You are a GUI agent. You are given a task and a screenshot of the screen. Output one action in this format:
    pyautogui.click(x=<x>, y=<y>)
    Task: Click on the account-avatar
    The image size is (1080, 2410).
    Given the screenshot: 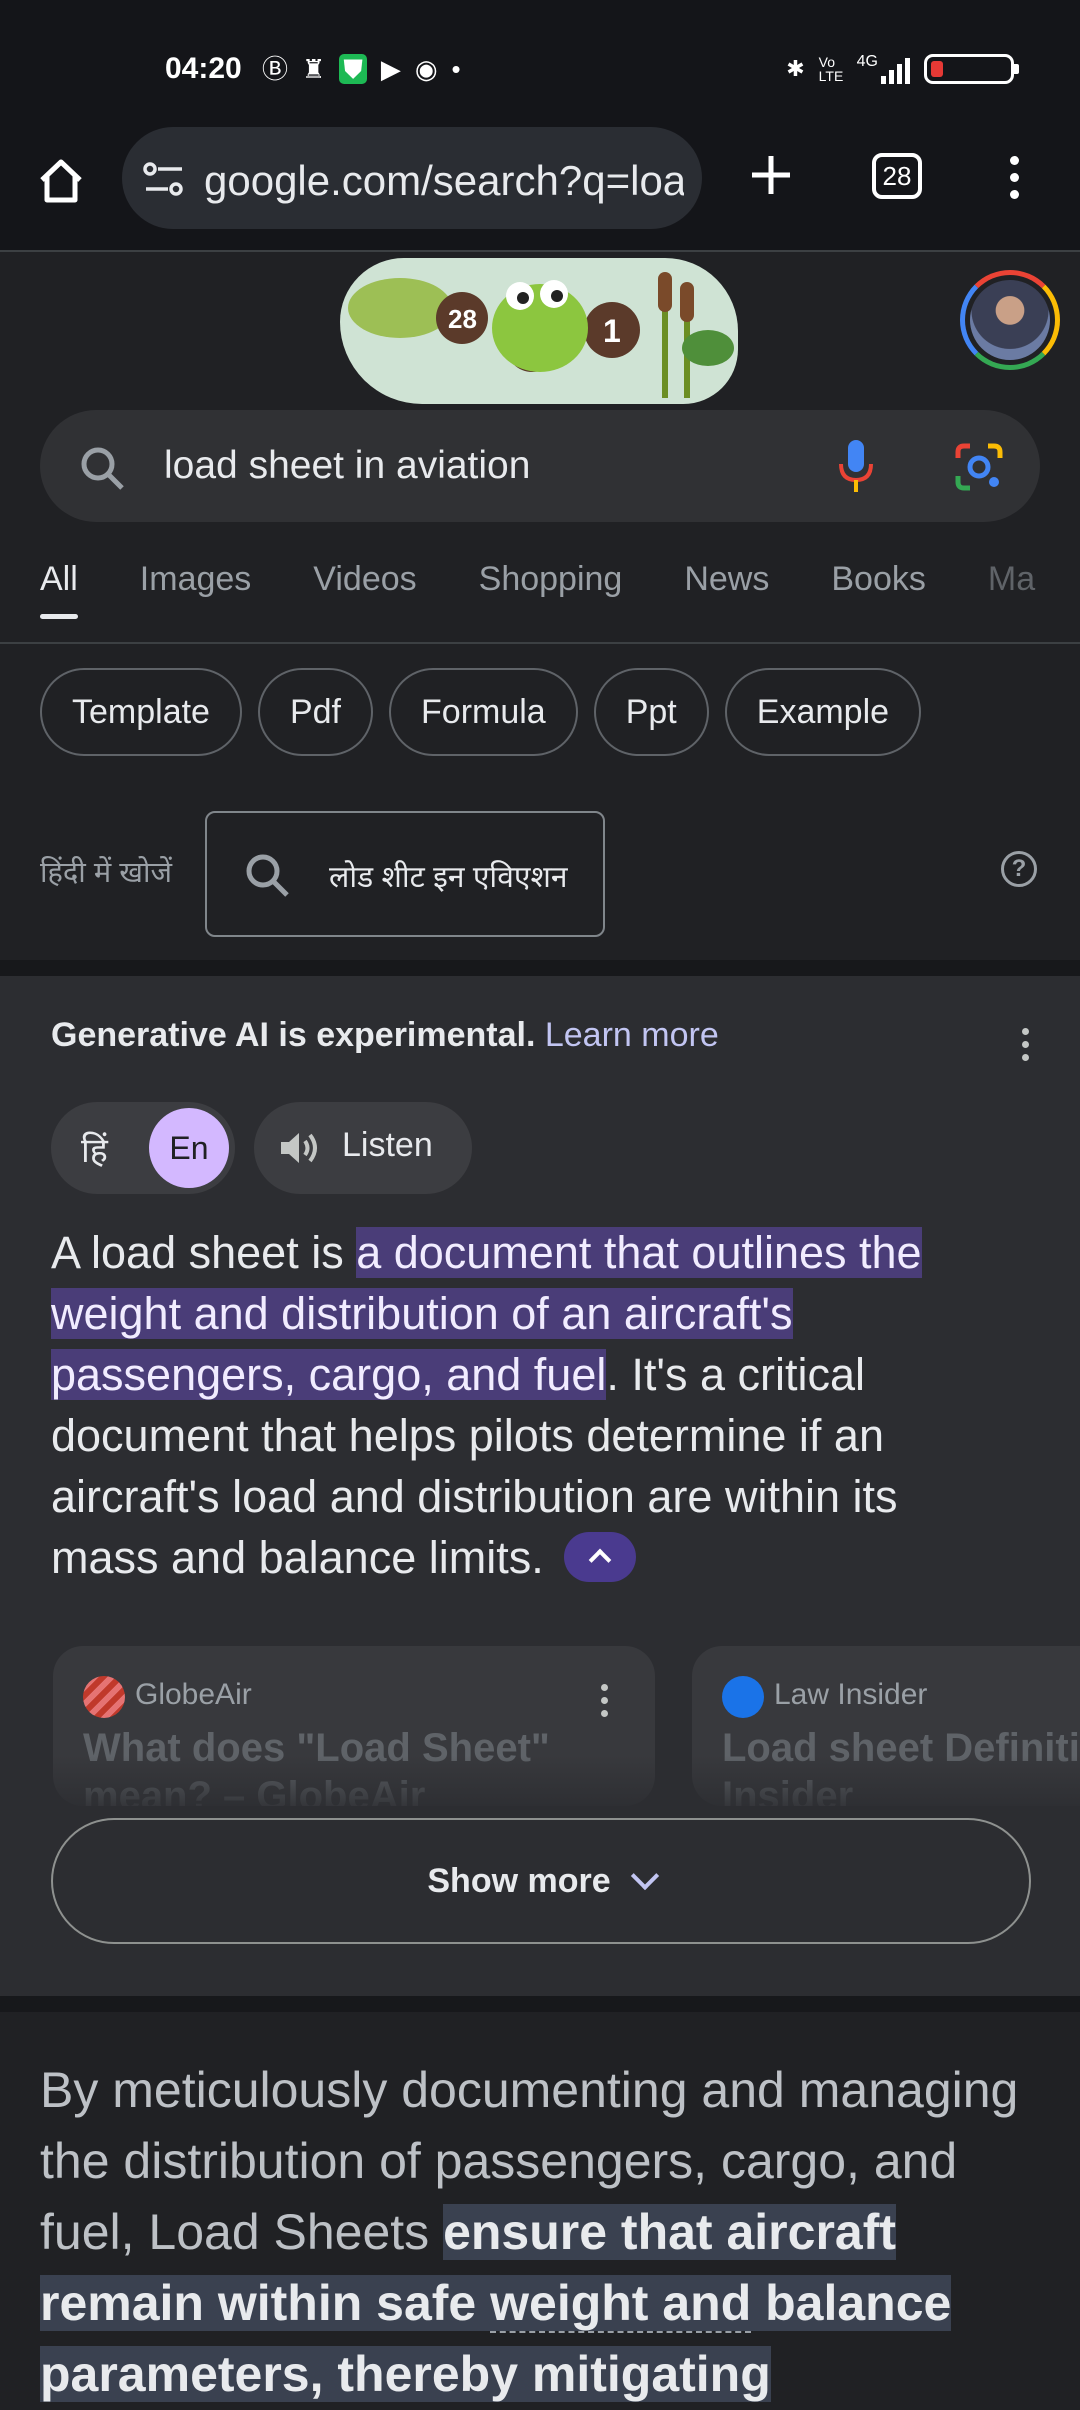 What is the action you would take?
    pyautogui.click(x=1010, y=320)
    